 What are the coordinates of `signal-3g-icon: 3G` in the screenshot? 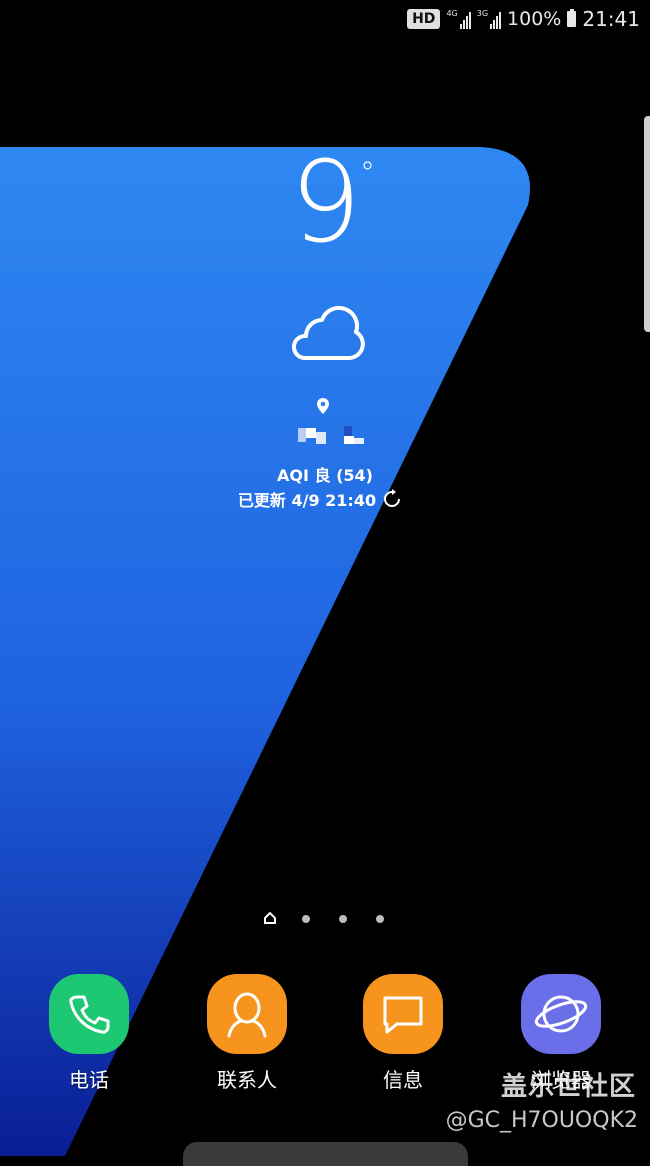 It's located at (489, 19).